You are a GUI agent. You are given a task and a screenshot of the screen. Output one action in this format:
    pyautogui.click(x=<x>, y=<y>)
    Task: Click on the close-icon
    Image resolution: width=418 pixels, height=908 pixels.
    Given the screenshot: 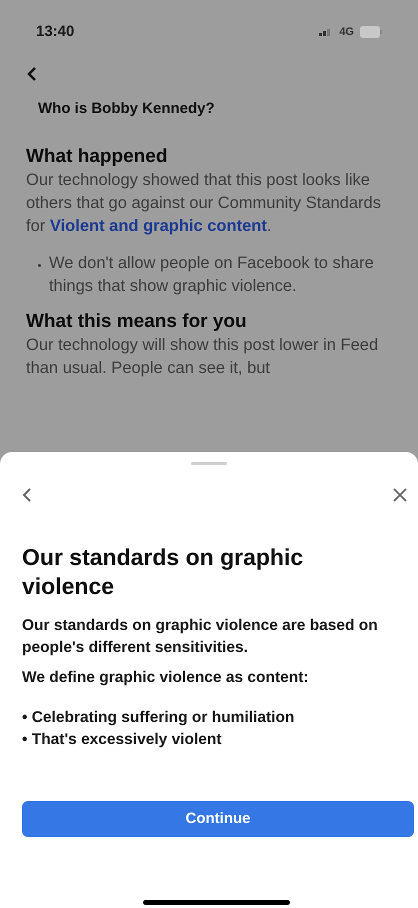 What is the action you would take?
    pyautogui.click(x=400, y=495)
    